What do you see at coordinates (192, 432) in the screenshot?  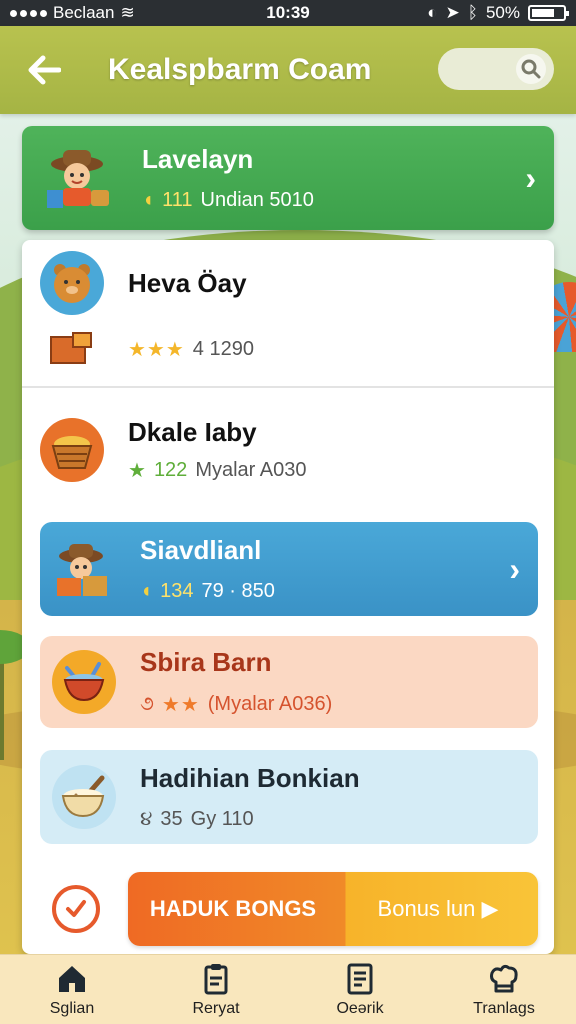 I see `item-name: Dkale Iaby` at bounding box center [192, 432].